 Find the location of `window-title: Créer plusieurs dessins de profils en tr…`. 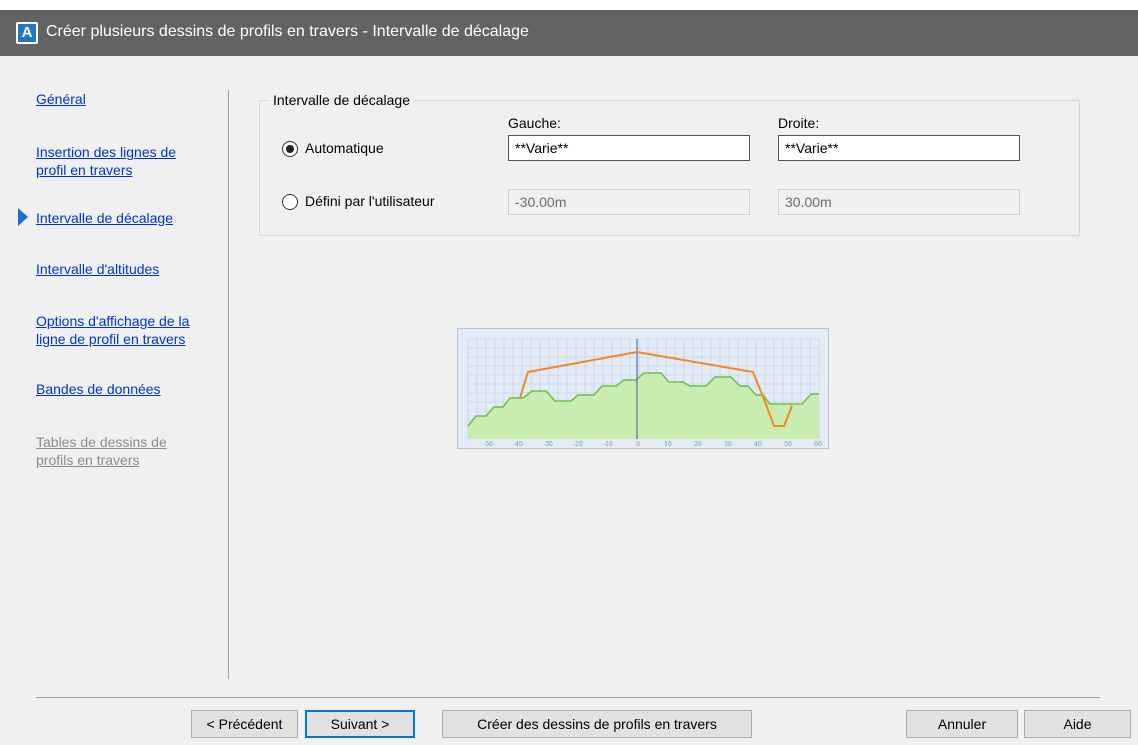

window-title: Créer plusieurs dessins de profils en tr… is located at coordinates (287, 31).